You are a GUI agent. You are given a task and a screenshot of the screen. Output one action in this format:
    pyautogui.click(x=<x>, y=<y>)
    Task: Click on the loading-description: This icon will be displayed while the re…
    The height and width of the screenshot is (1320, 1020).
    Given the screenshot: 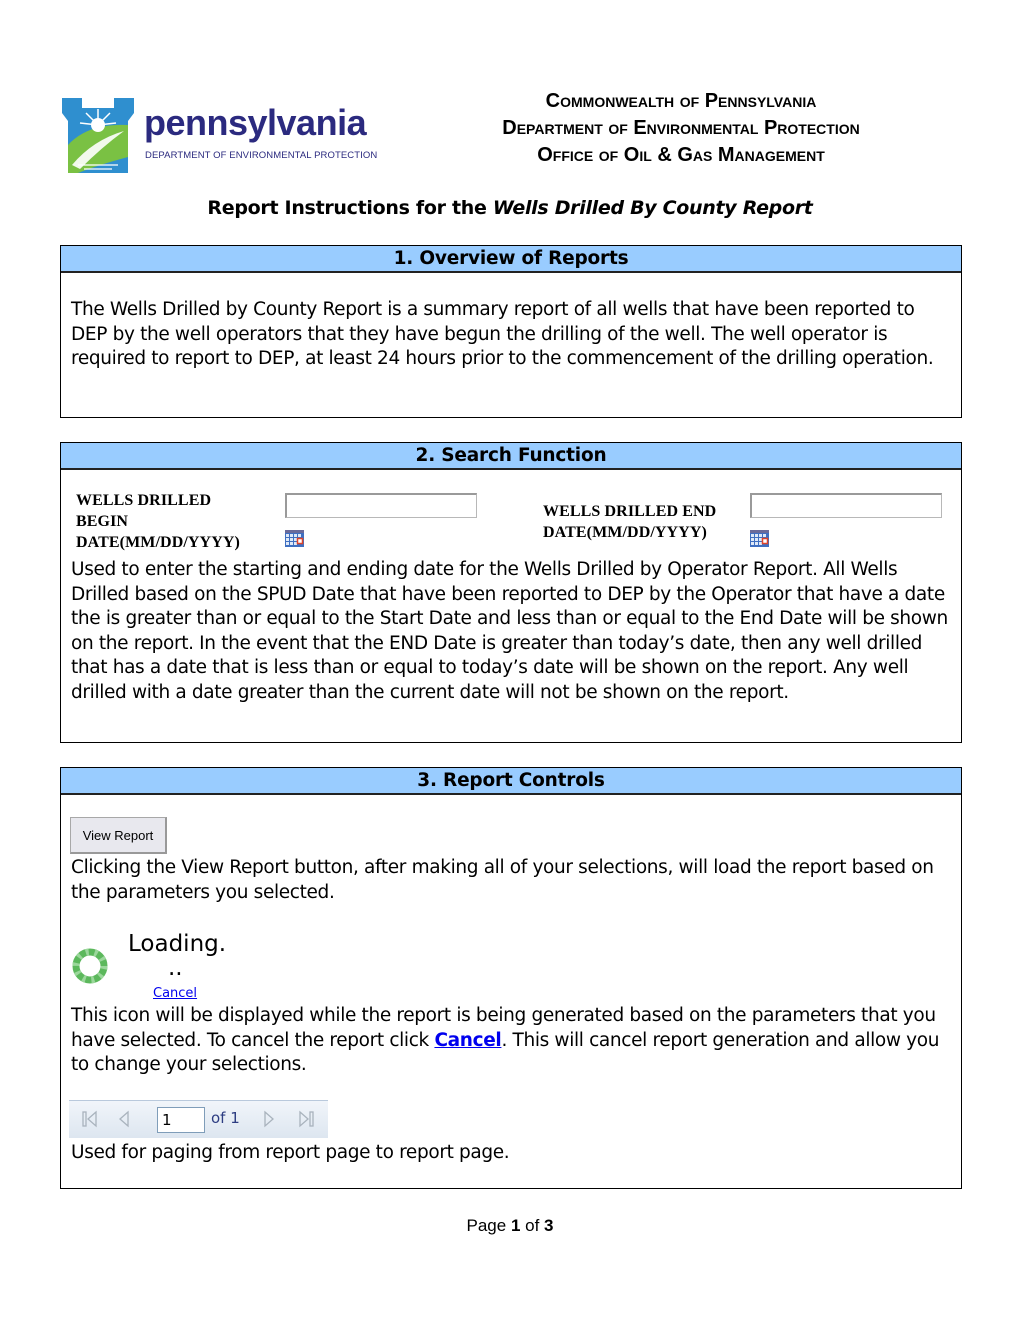 What is the action you would take?
    pyautogui.click(x=511, y=1041)
    